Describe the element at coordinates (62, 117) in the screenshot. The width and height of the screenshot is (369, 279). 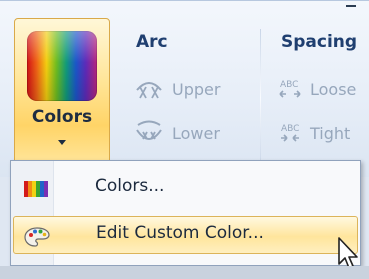
I see `colors-button-label: Colors` at that location.